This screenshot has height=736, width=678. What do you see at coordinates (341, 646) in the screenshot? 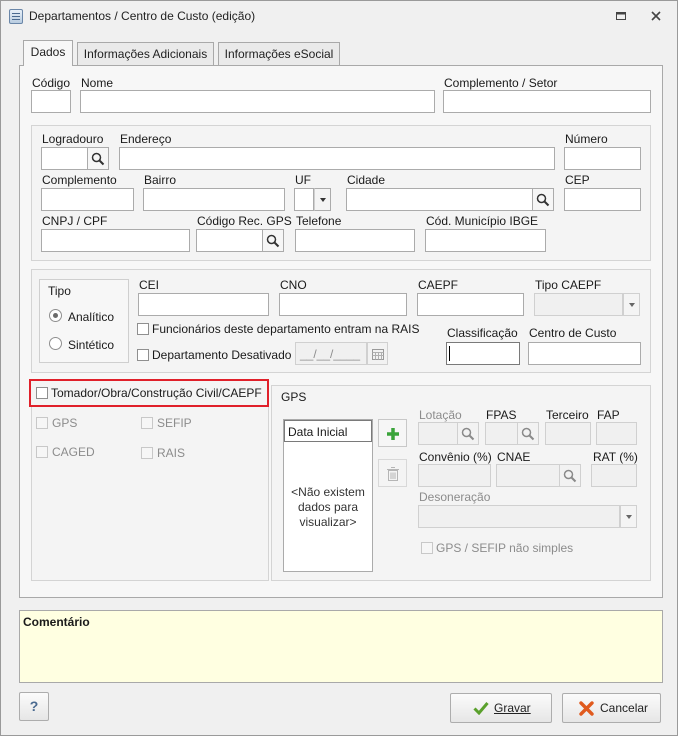
I see `comentario-box: Comentário` at bounding box center [341, 646].